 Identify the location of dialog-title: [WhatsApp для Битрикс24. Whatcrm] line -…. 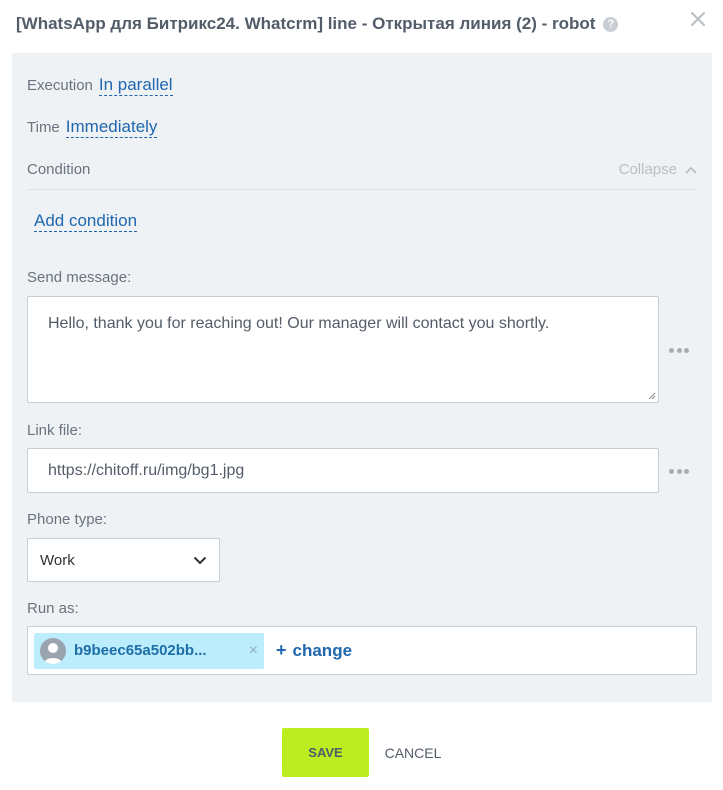
(306, 23).